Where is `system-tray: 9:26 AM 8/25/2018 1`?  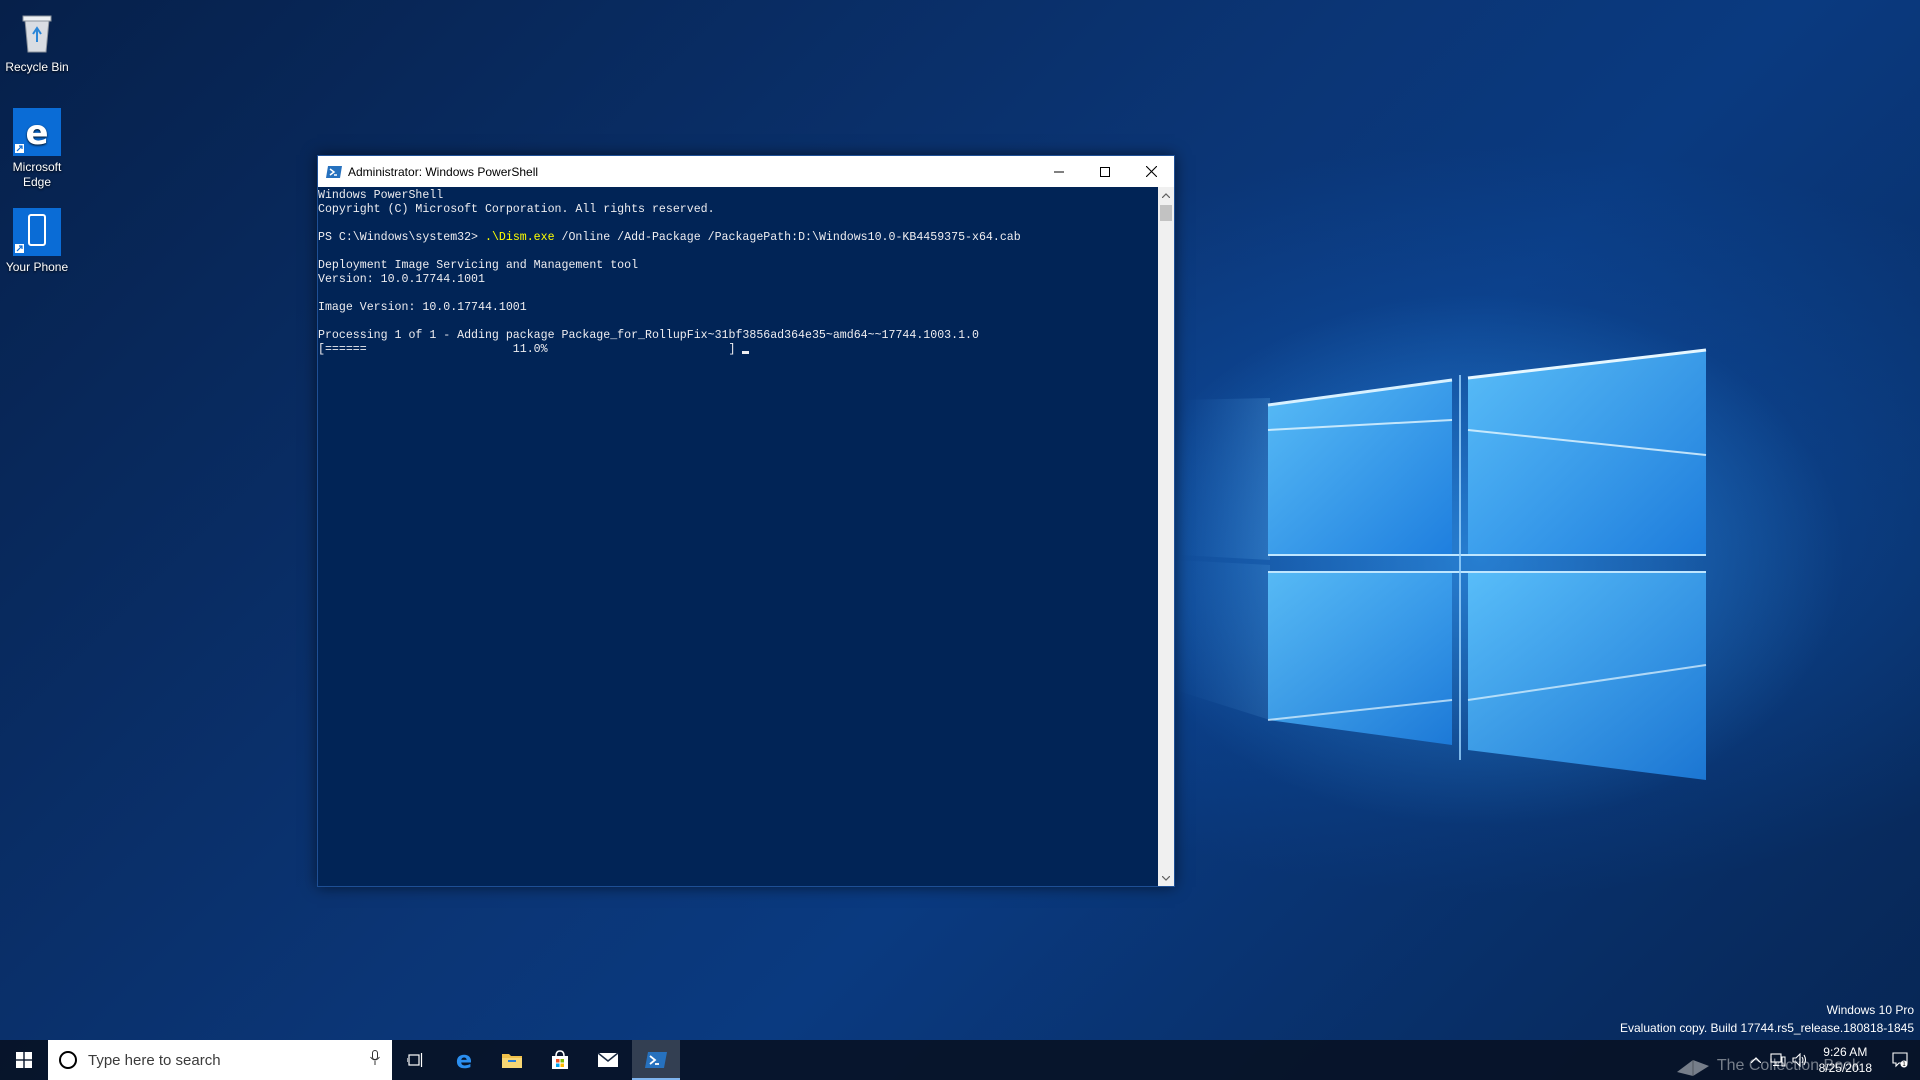 system-tray: 9:26 AM 8/25/2018 1 is located at coordinates (1832, 1060).